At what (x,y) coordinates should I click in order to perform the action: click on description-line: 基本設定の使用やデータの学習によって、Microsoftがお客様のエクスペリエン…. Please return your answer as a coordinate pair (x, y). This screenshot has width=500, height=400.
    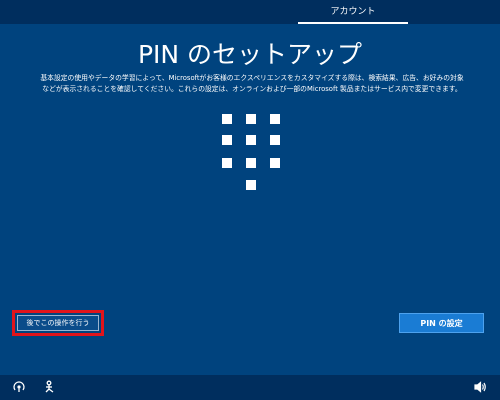
    Looking at the image, I should click on (252, 78).